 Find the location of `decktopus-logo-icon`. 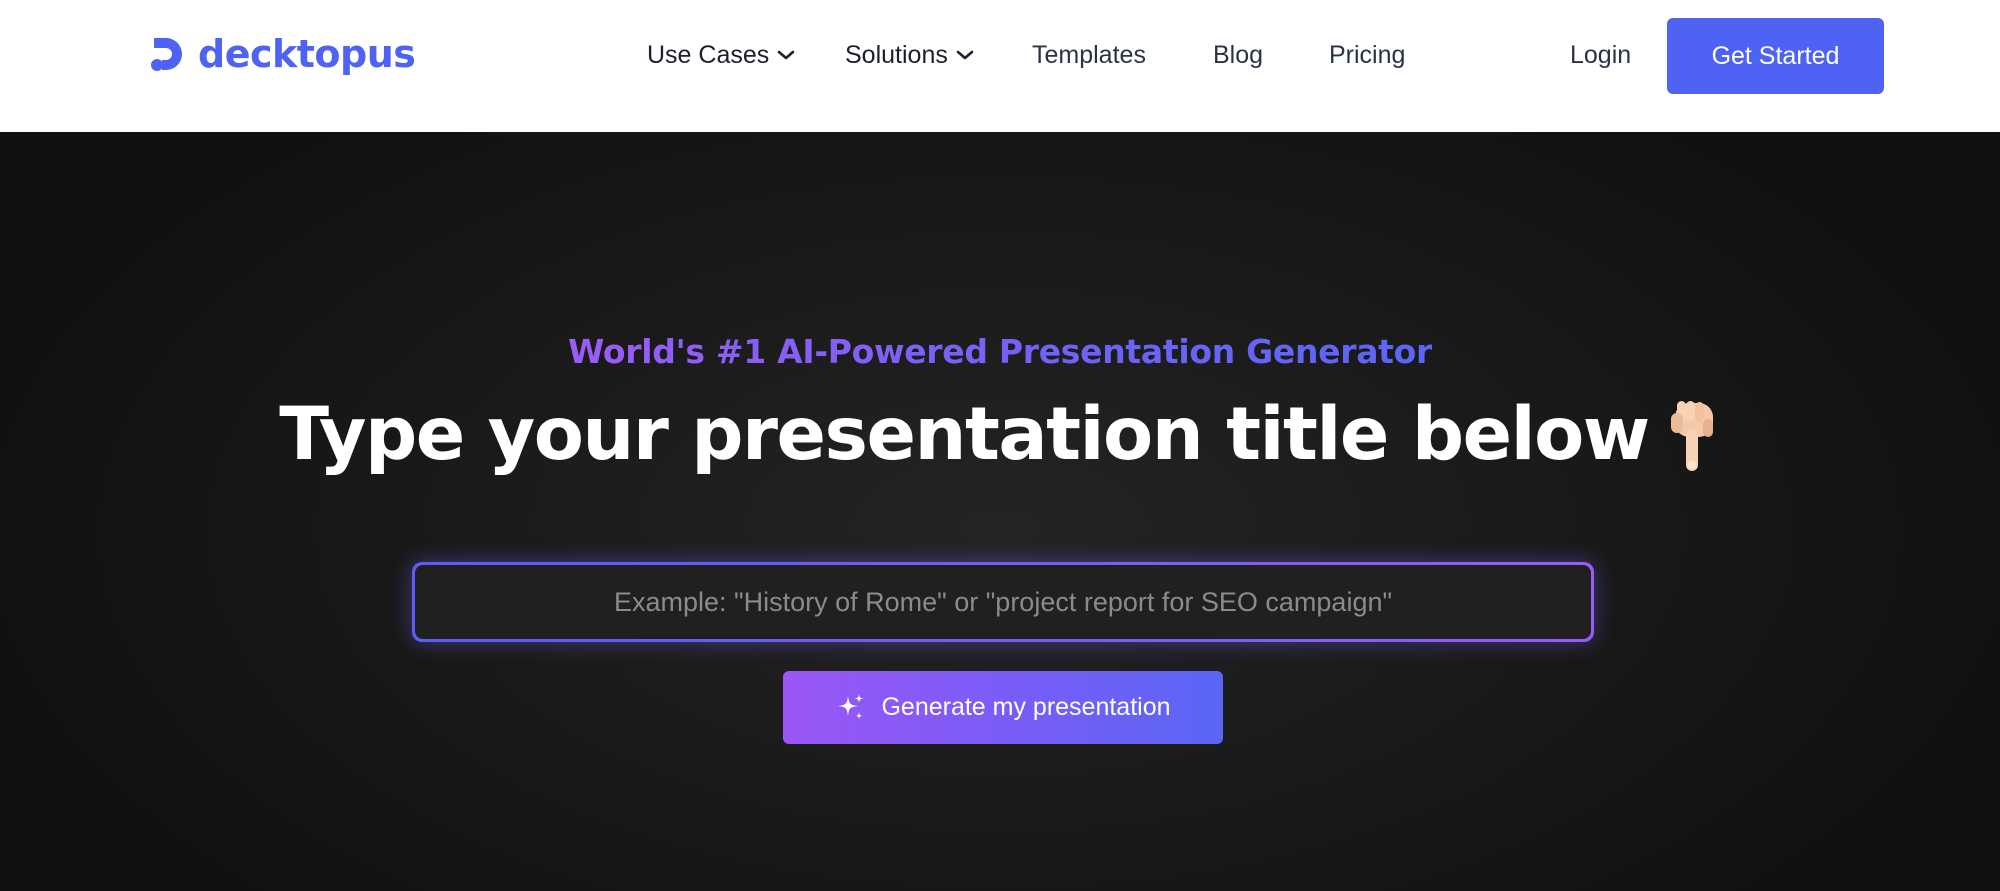

decktopus-logo-icon is located at coordinates (166, 54).